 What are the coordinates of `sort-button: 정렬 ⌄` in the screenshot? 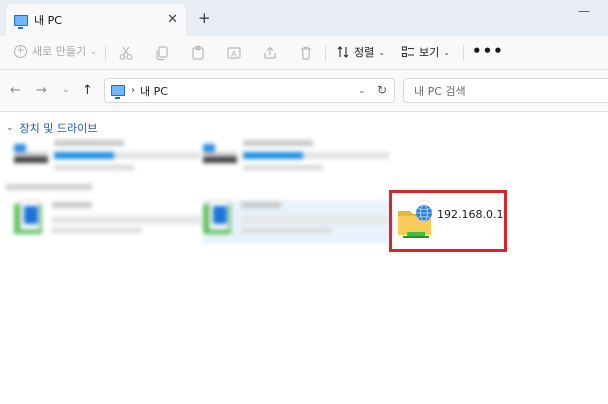 It's located at (360, 52).